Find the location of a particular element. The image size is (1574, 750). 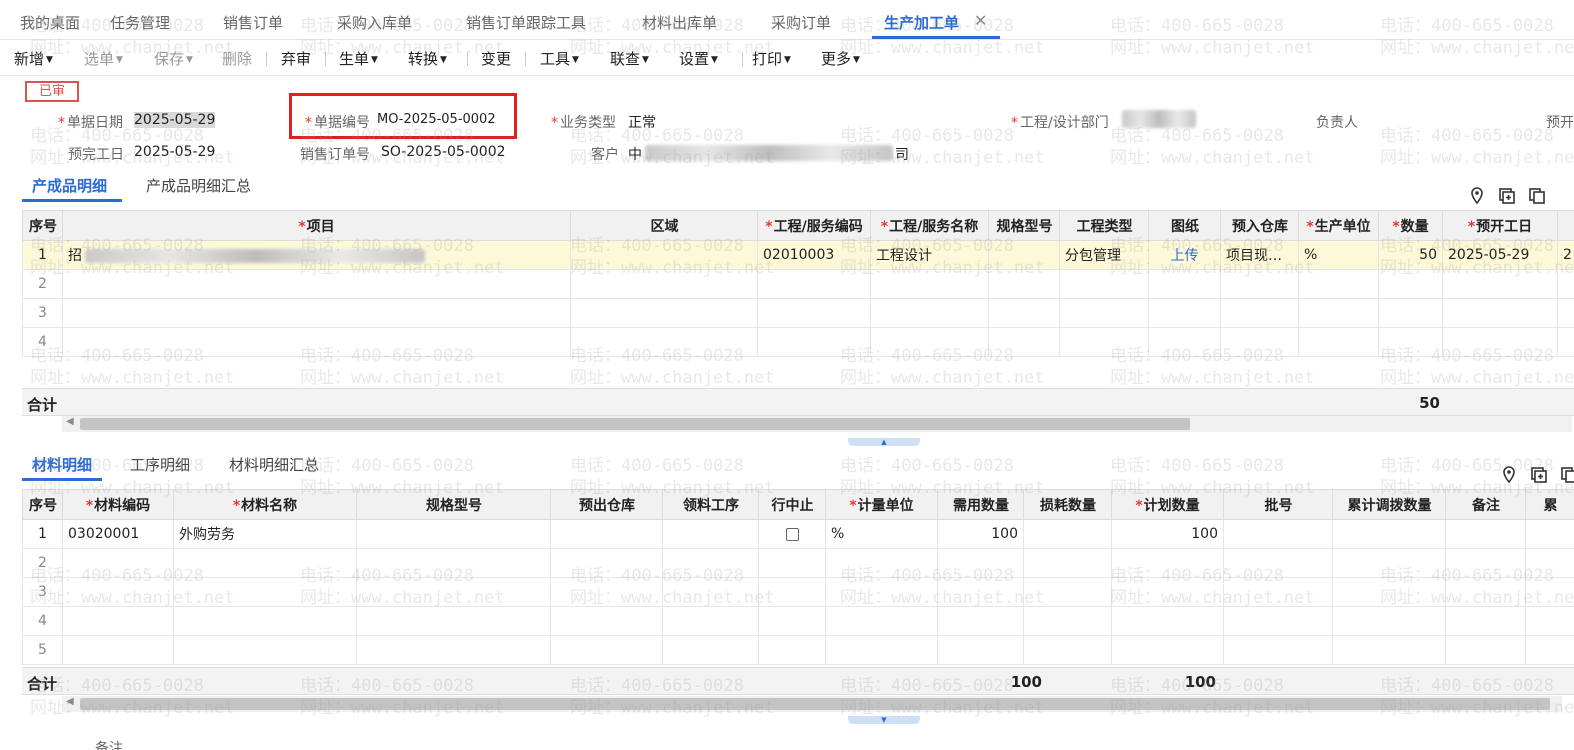

tab-production-order: 生产加工单 is located at coordinates (921, 22).